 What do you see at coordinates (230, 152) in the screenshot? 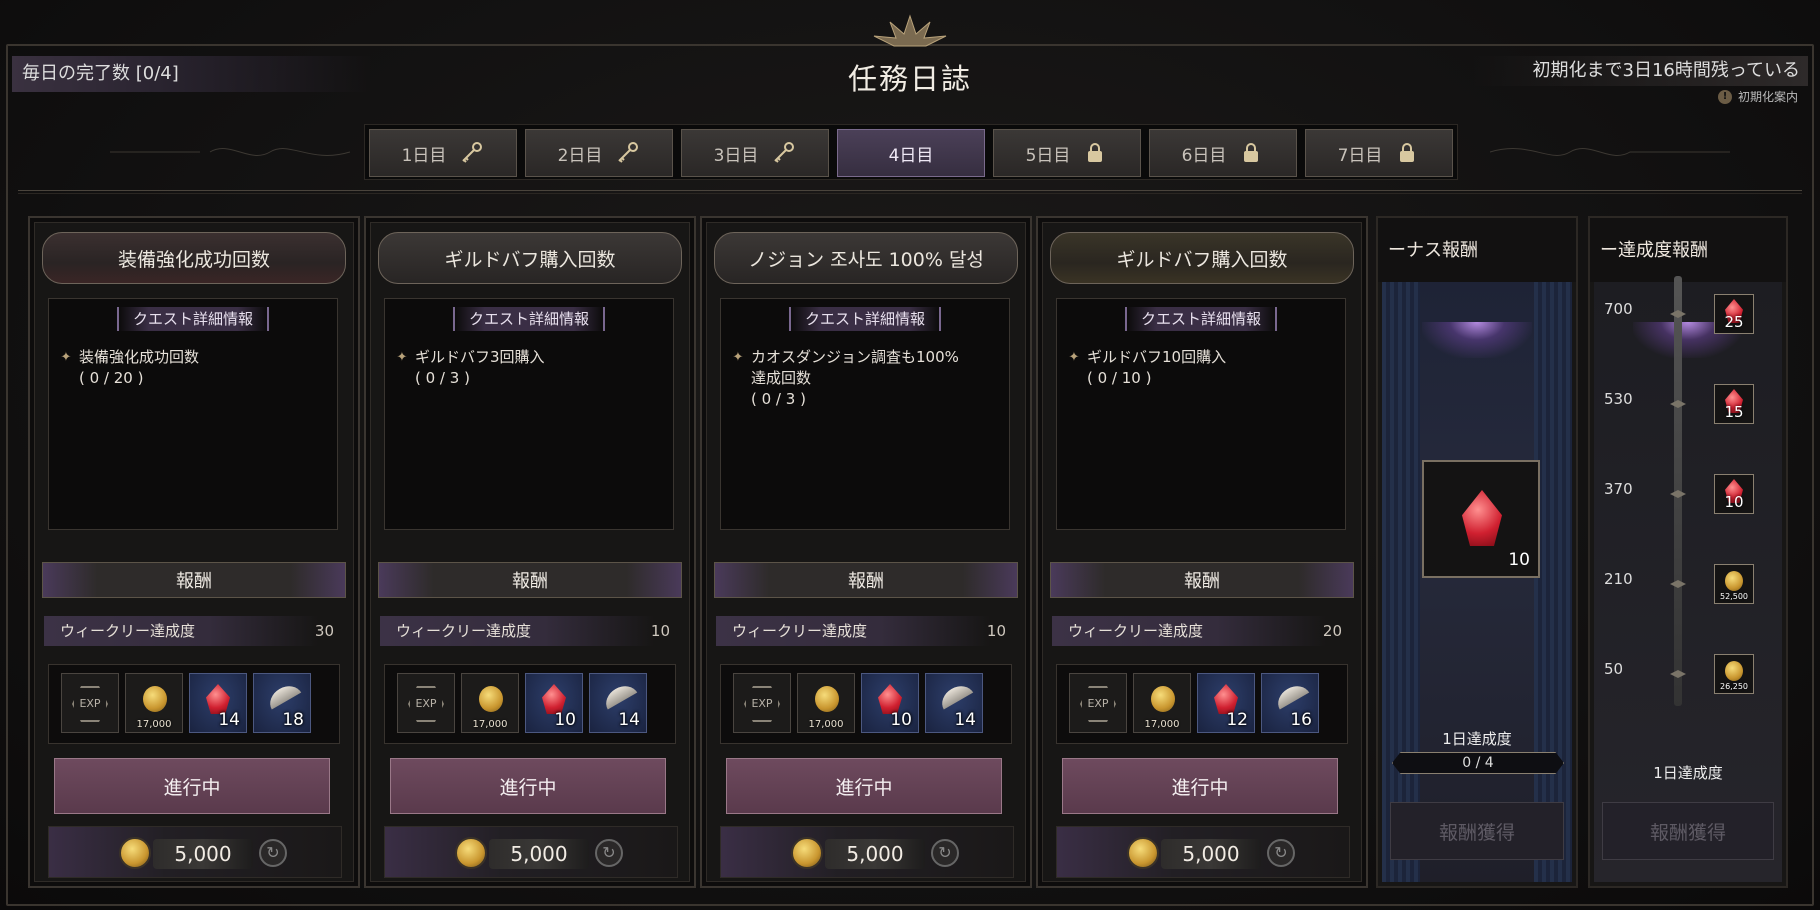
I see `left-flourish` at bounding box center [230, 152].